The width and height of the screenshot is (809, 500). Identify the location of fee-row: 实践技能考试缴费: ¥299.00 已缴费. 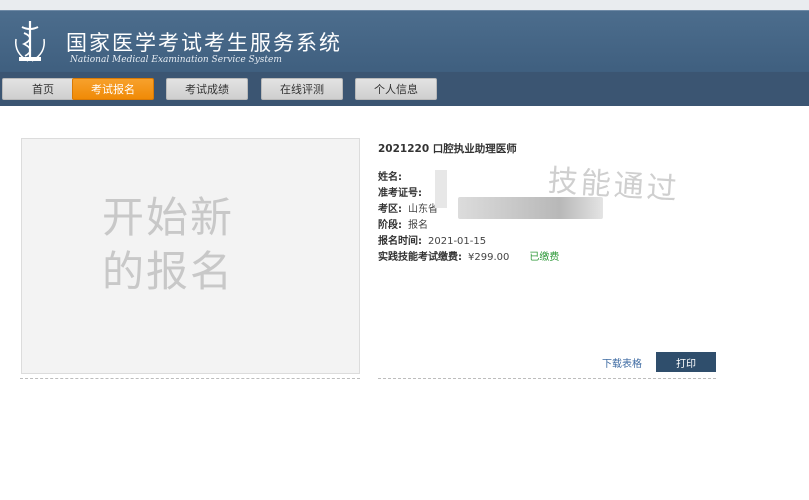
(469, 257).